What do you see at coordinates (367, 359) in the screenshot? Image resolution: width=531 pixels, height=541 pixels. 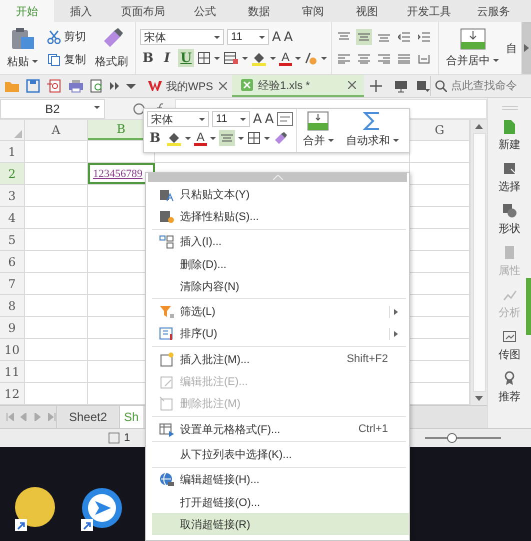 I see `shortcut-text: Shift+F2` at bounding box center [367, 359].